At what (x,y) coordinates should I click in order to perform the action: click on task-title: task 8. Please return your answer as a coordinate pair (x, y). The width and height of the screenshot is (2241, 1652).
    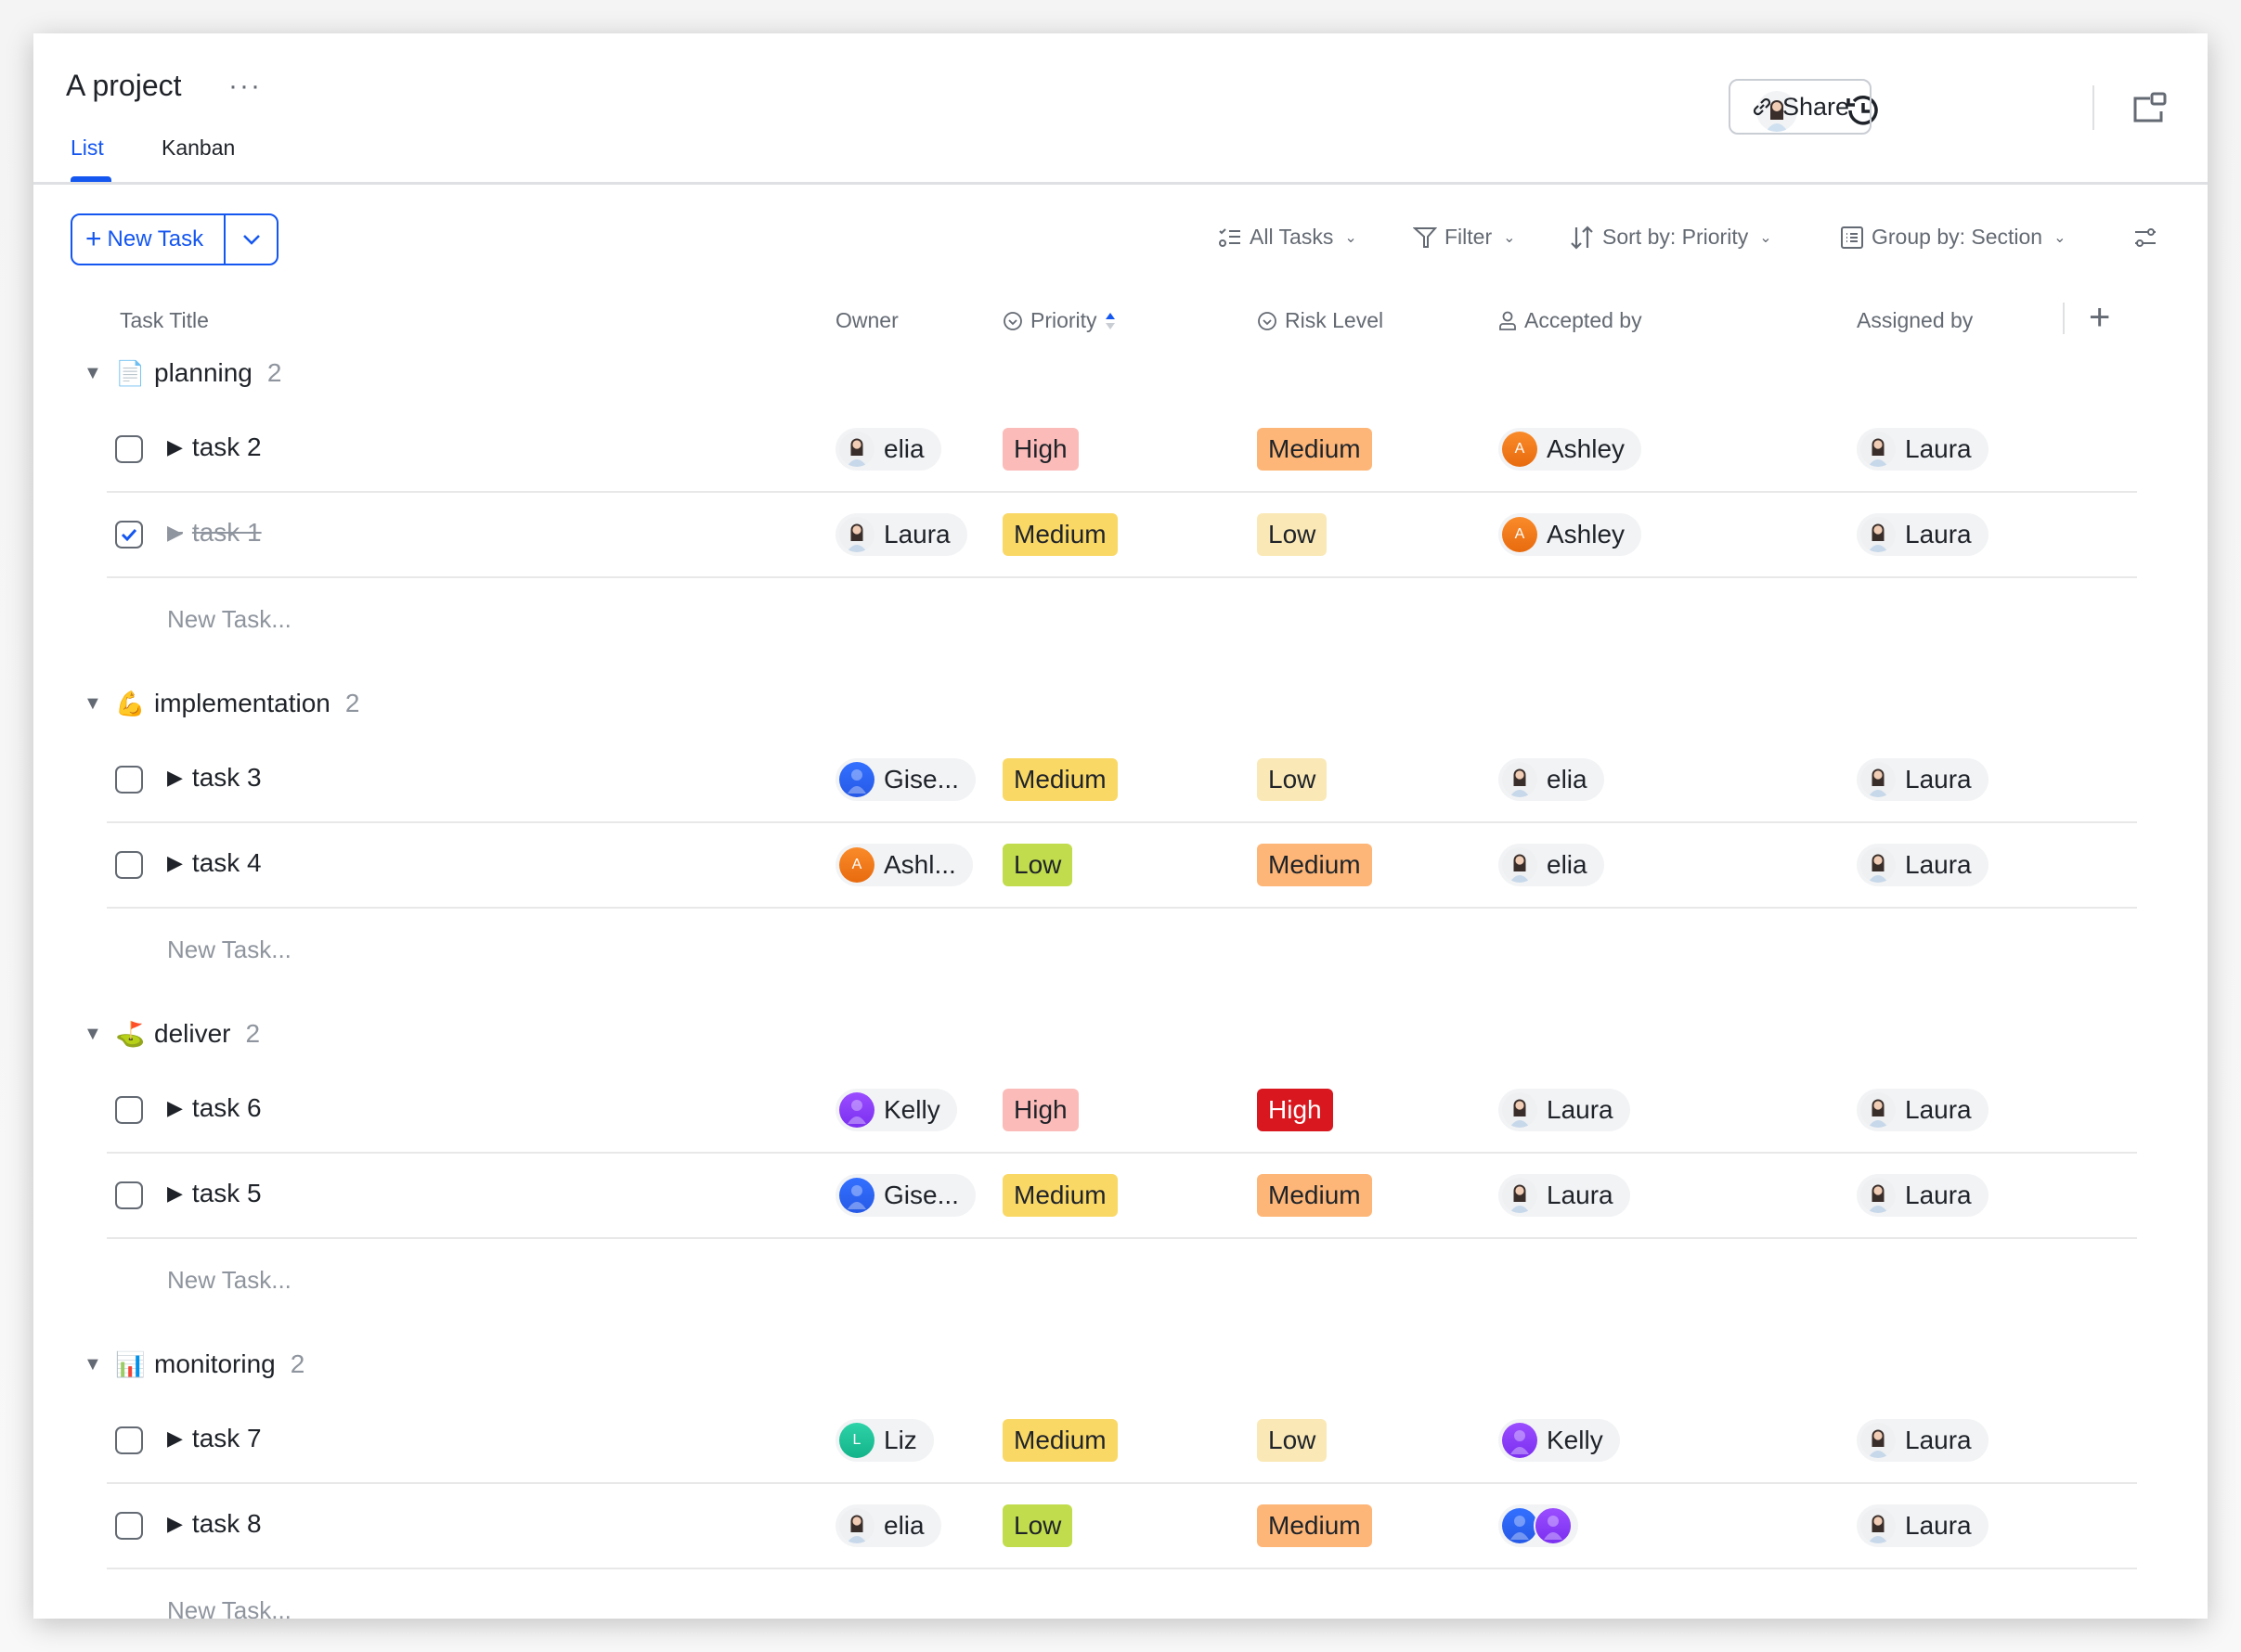
    Looking at the image, I should click on (227, 1524).